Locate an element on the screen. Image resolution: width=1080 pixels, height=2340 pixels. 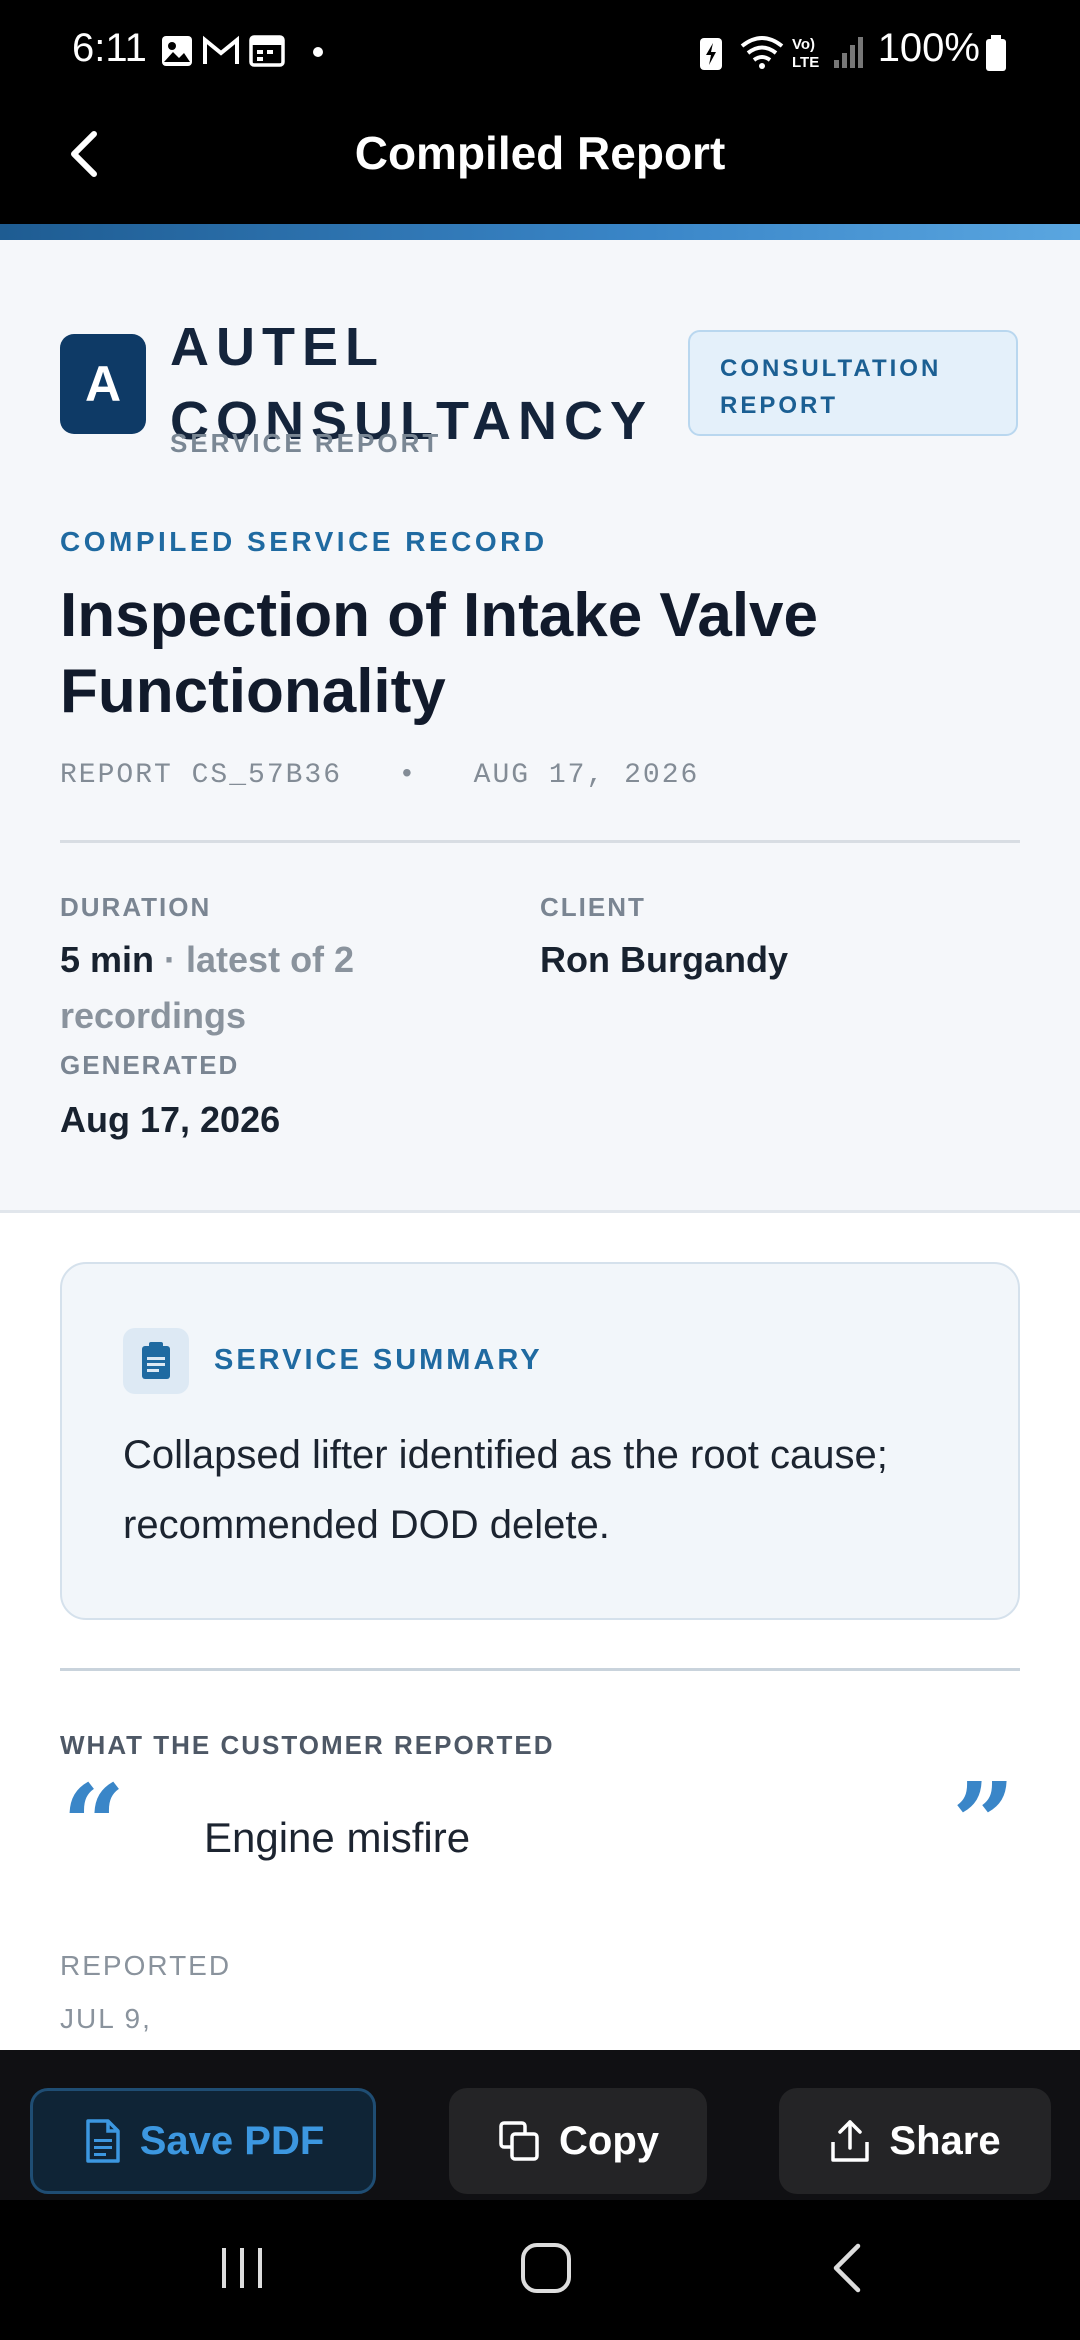
duration-value: 5 min · latest of 2 recordings is located at coordinates (270, 988).